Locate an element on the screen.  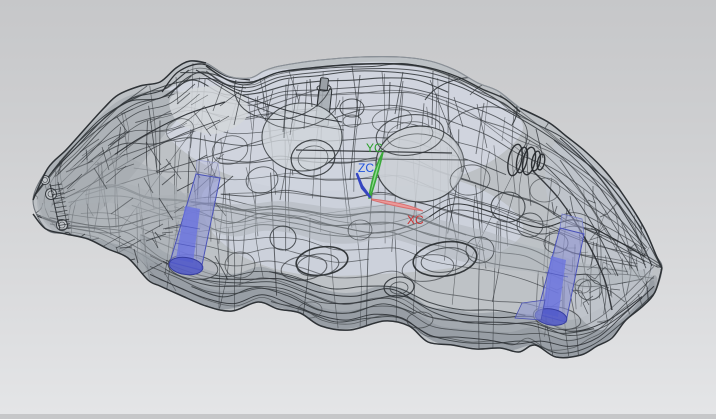
svg-text: YC is located at coordinates (374, 148).